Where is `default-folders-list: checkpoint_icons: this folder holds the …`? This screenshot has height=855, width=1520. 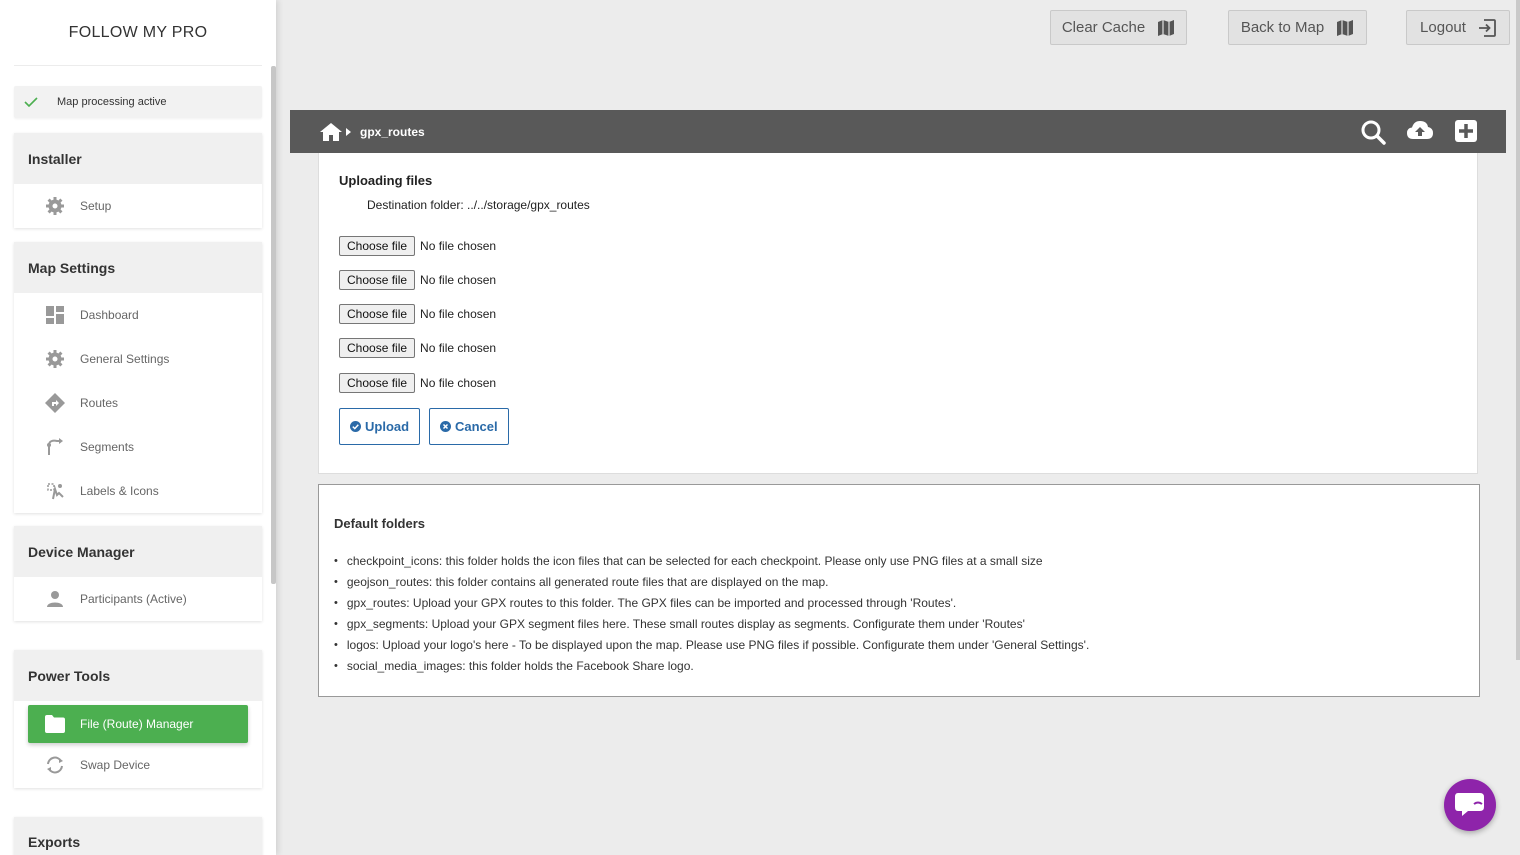
default-folders-list: checkpoint_icons: this folder holds the … is located at coordinates (711, 613).